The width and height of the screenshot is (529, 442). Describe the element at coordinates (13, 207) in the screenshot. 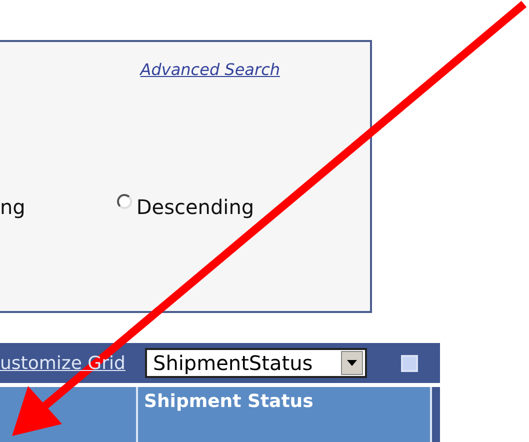

I see `radio-label: ng` at that location.